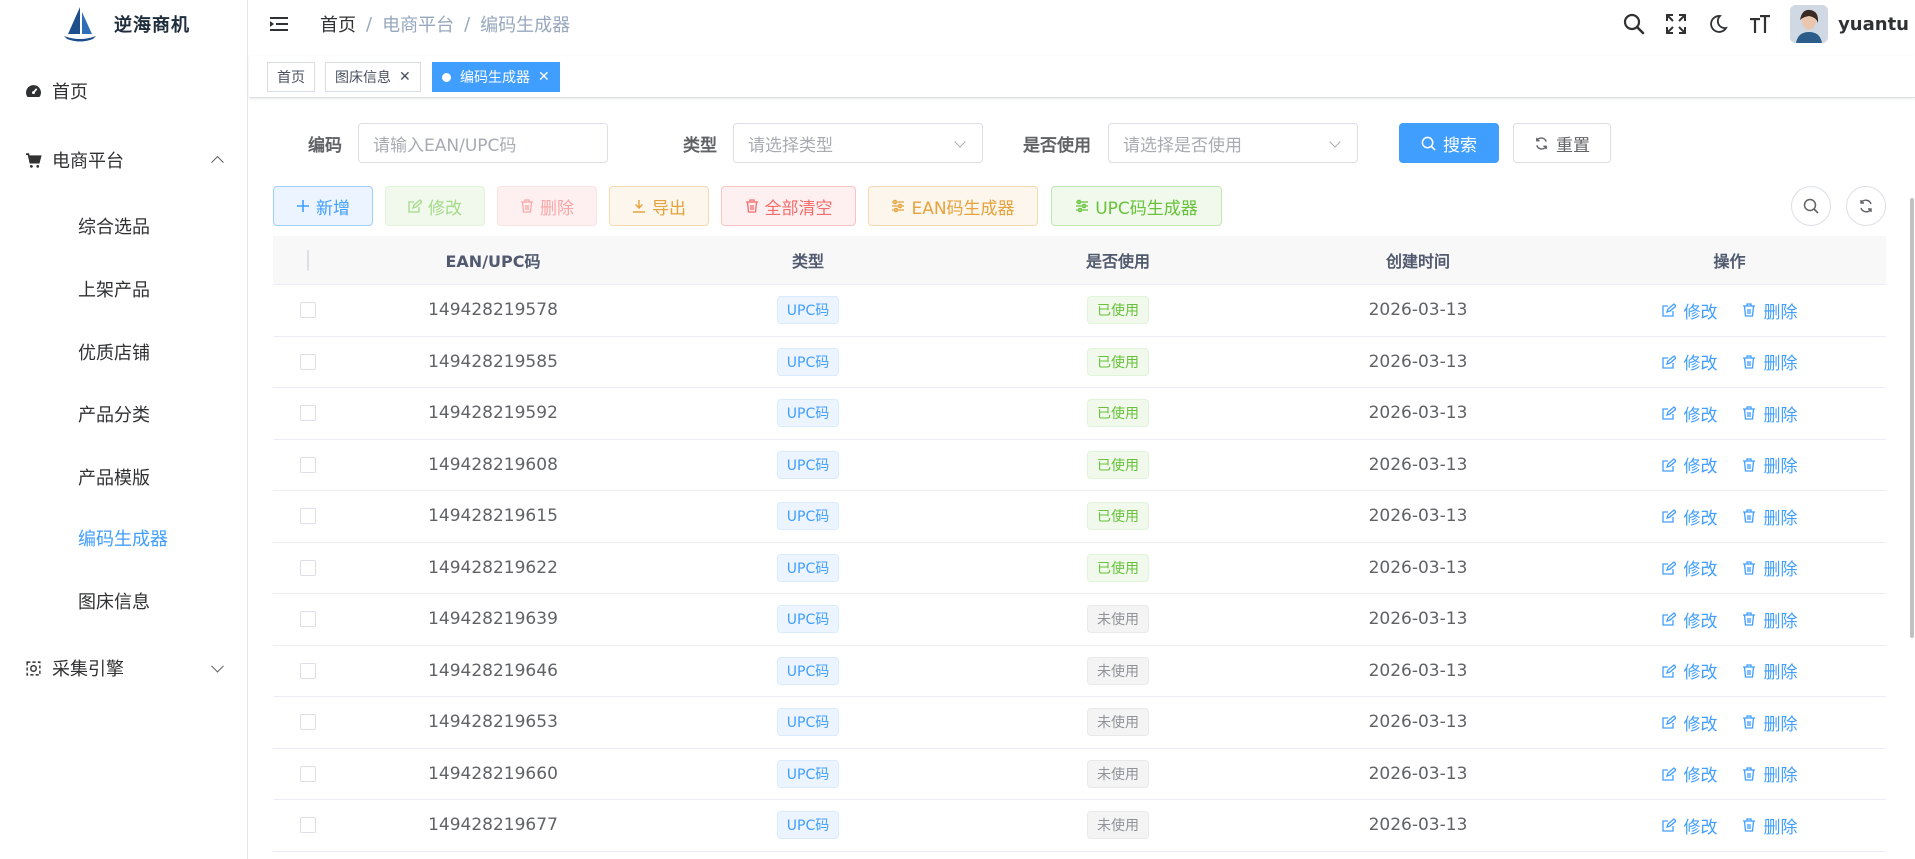 The image size is (1915, 859). Describe the element at coordinates (1118, 670) in the screenshot. I see `status-badge: 未使用` at that location.